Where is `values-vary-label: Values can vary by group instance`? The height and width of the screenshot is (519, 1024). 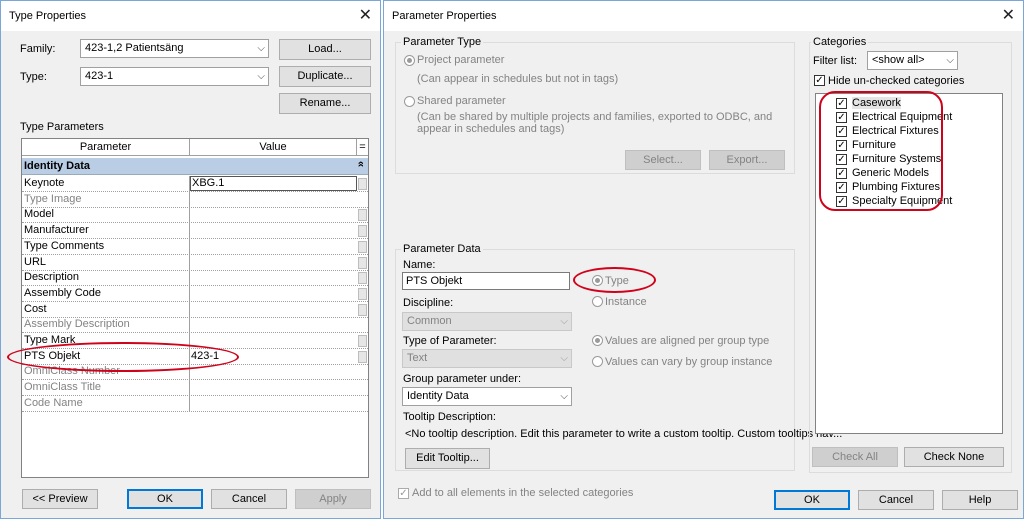 values-vary-label: Values can vary by group instance is located at coordinates (689, 362).